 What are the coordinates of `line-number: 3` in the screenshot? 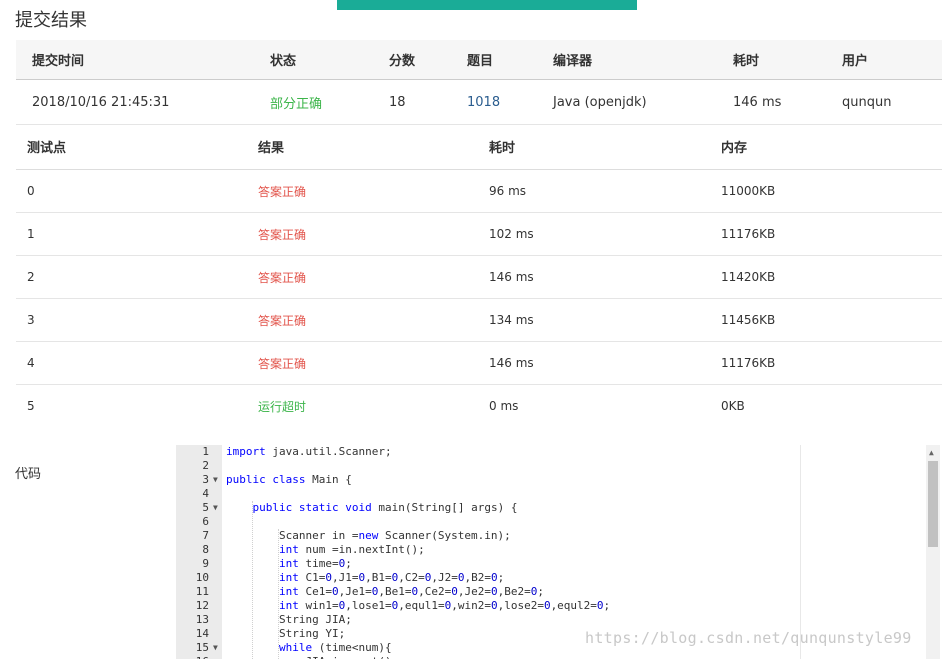 It's located at (205, 479).